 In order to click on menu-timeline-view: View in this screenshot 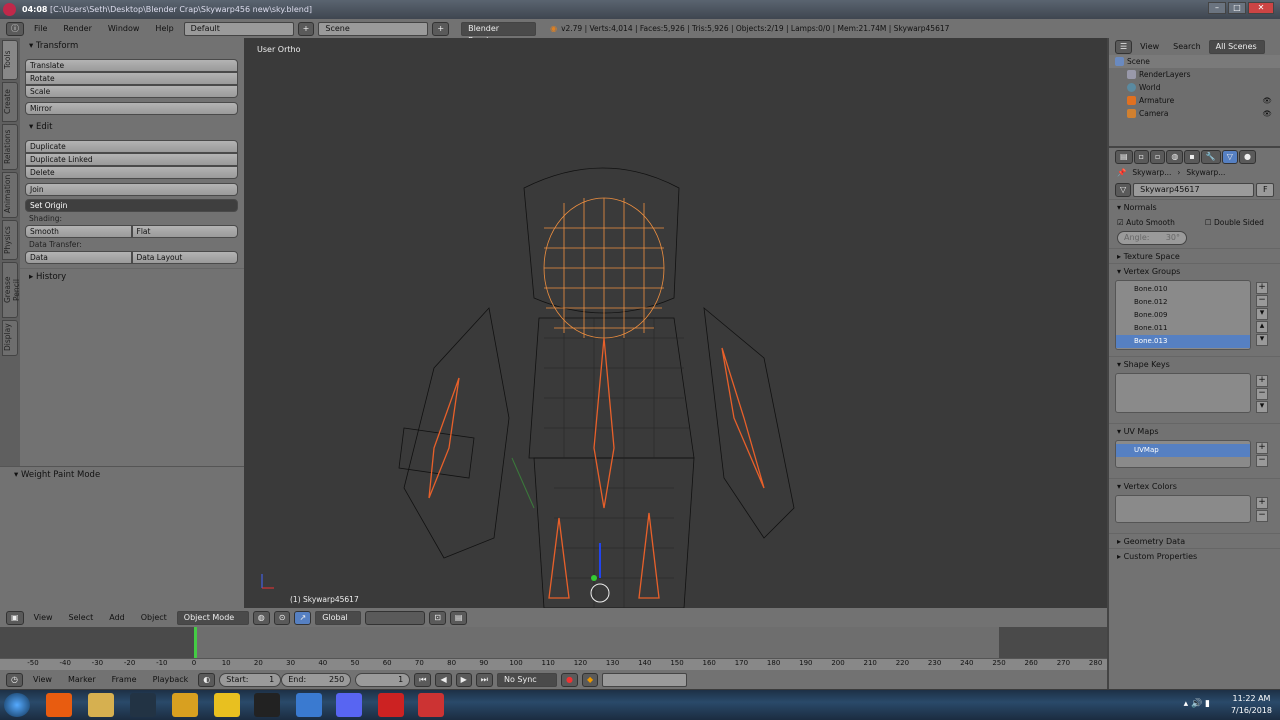, I will do `click(42, 679)`.